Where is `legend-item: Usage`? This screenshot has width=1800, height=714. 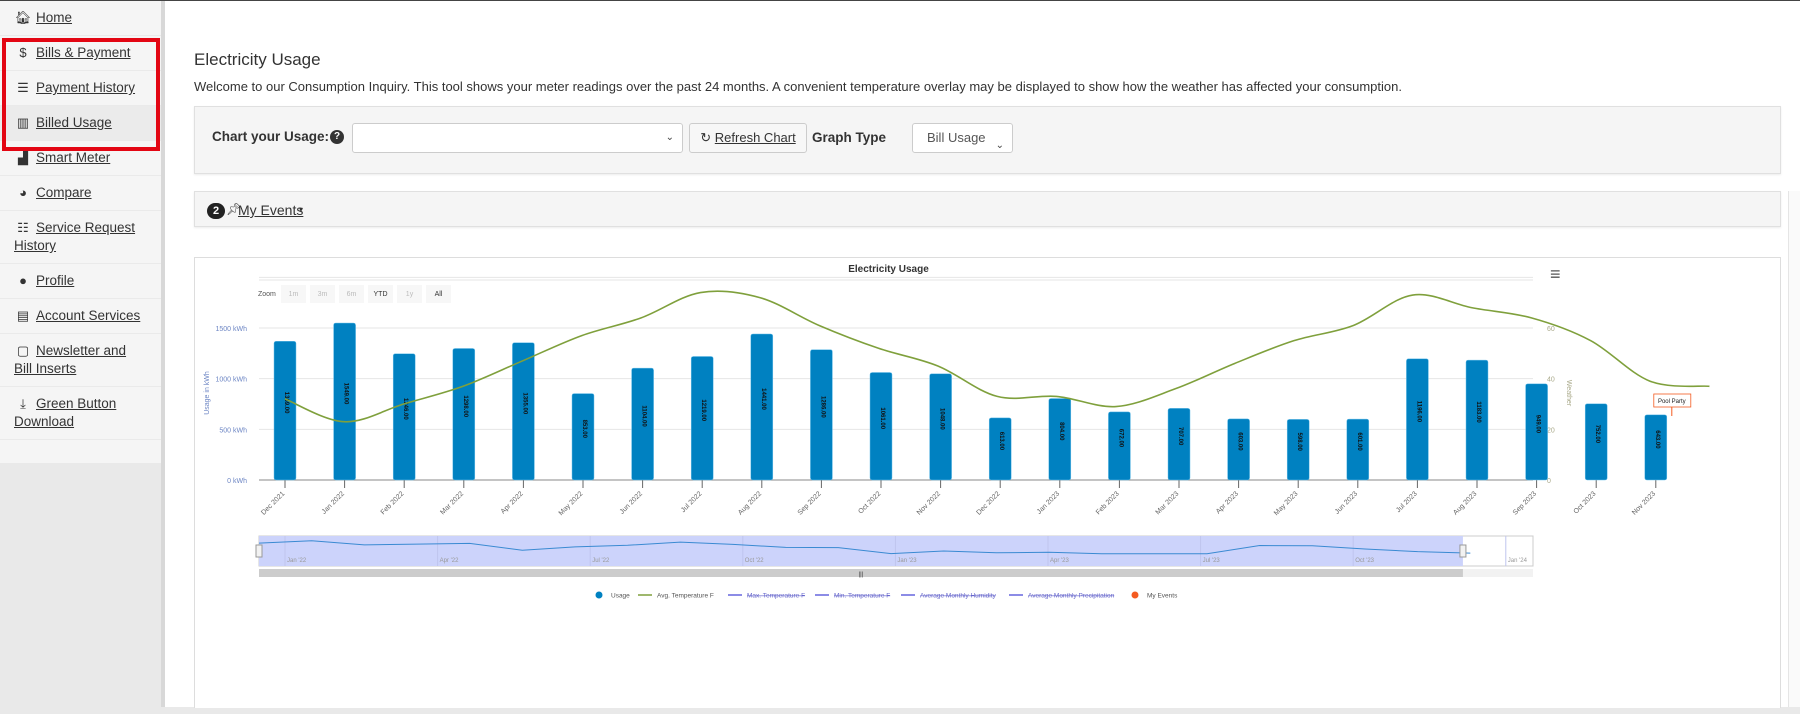 legend-item: Usage is located at coordinates (620, 596).